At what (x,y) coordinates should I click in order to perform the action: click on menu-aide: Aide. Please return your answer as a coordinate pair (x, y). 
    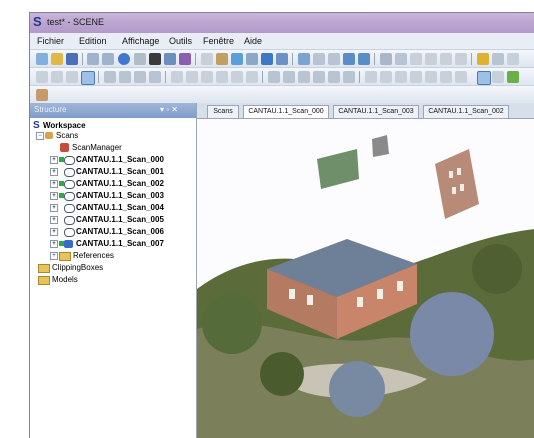
    Looking at the image, I should click on (253, 41).